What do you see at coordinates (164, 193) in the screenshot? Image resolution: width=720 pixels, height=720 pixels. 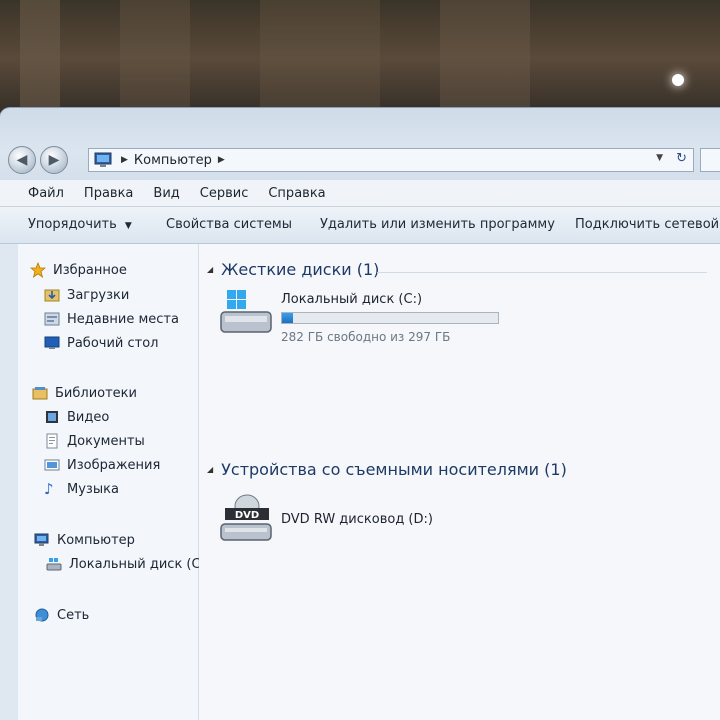 I see `menu-view: Вид` at bounding box center [164, 193].